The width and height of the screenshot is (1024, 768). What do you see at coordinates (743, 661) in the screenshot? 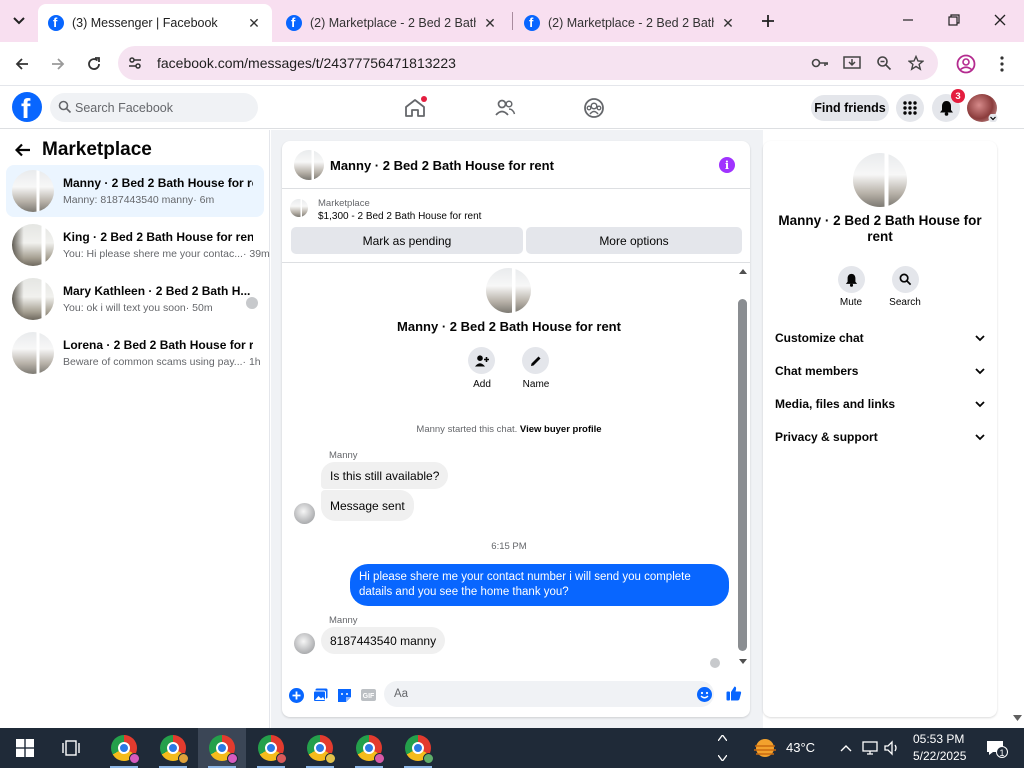
I see `scroll-down-arrow-icon` at bounding box center [743, 661].